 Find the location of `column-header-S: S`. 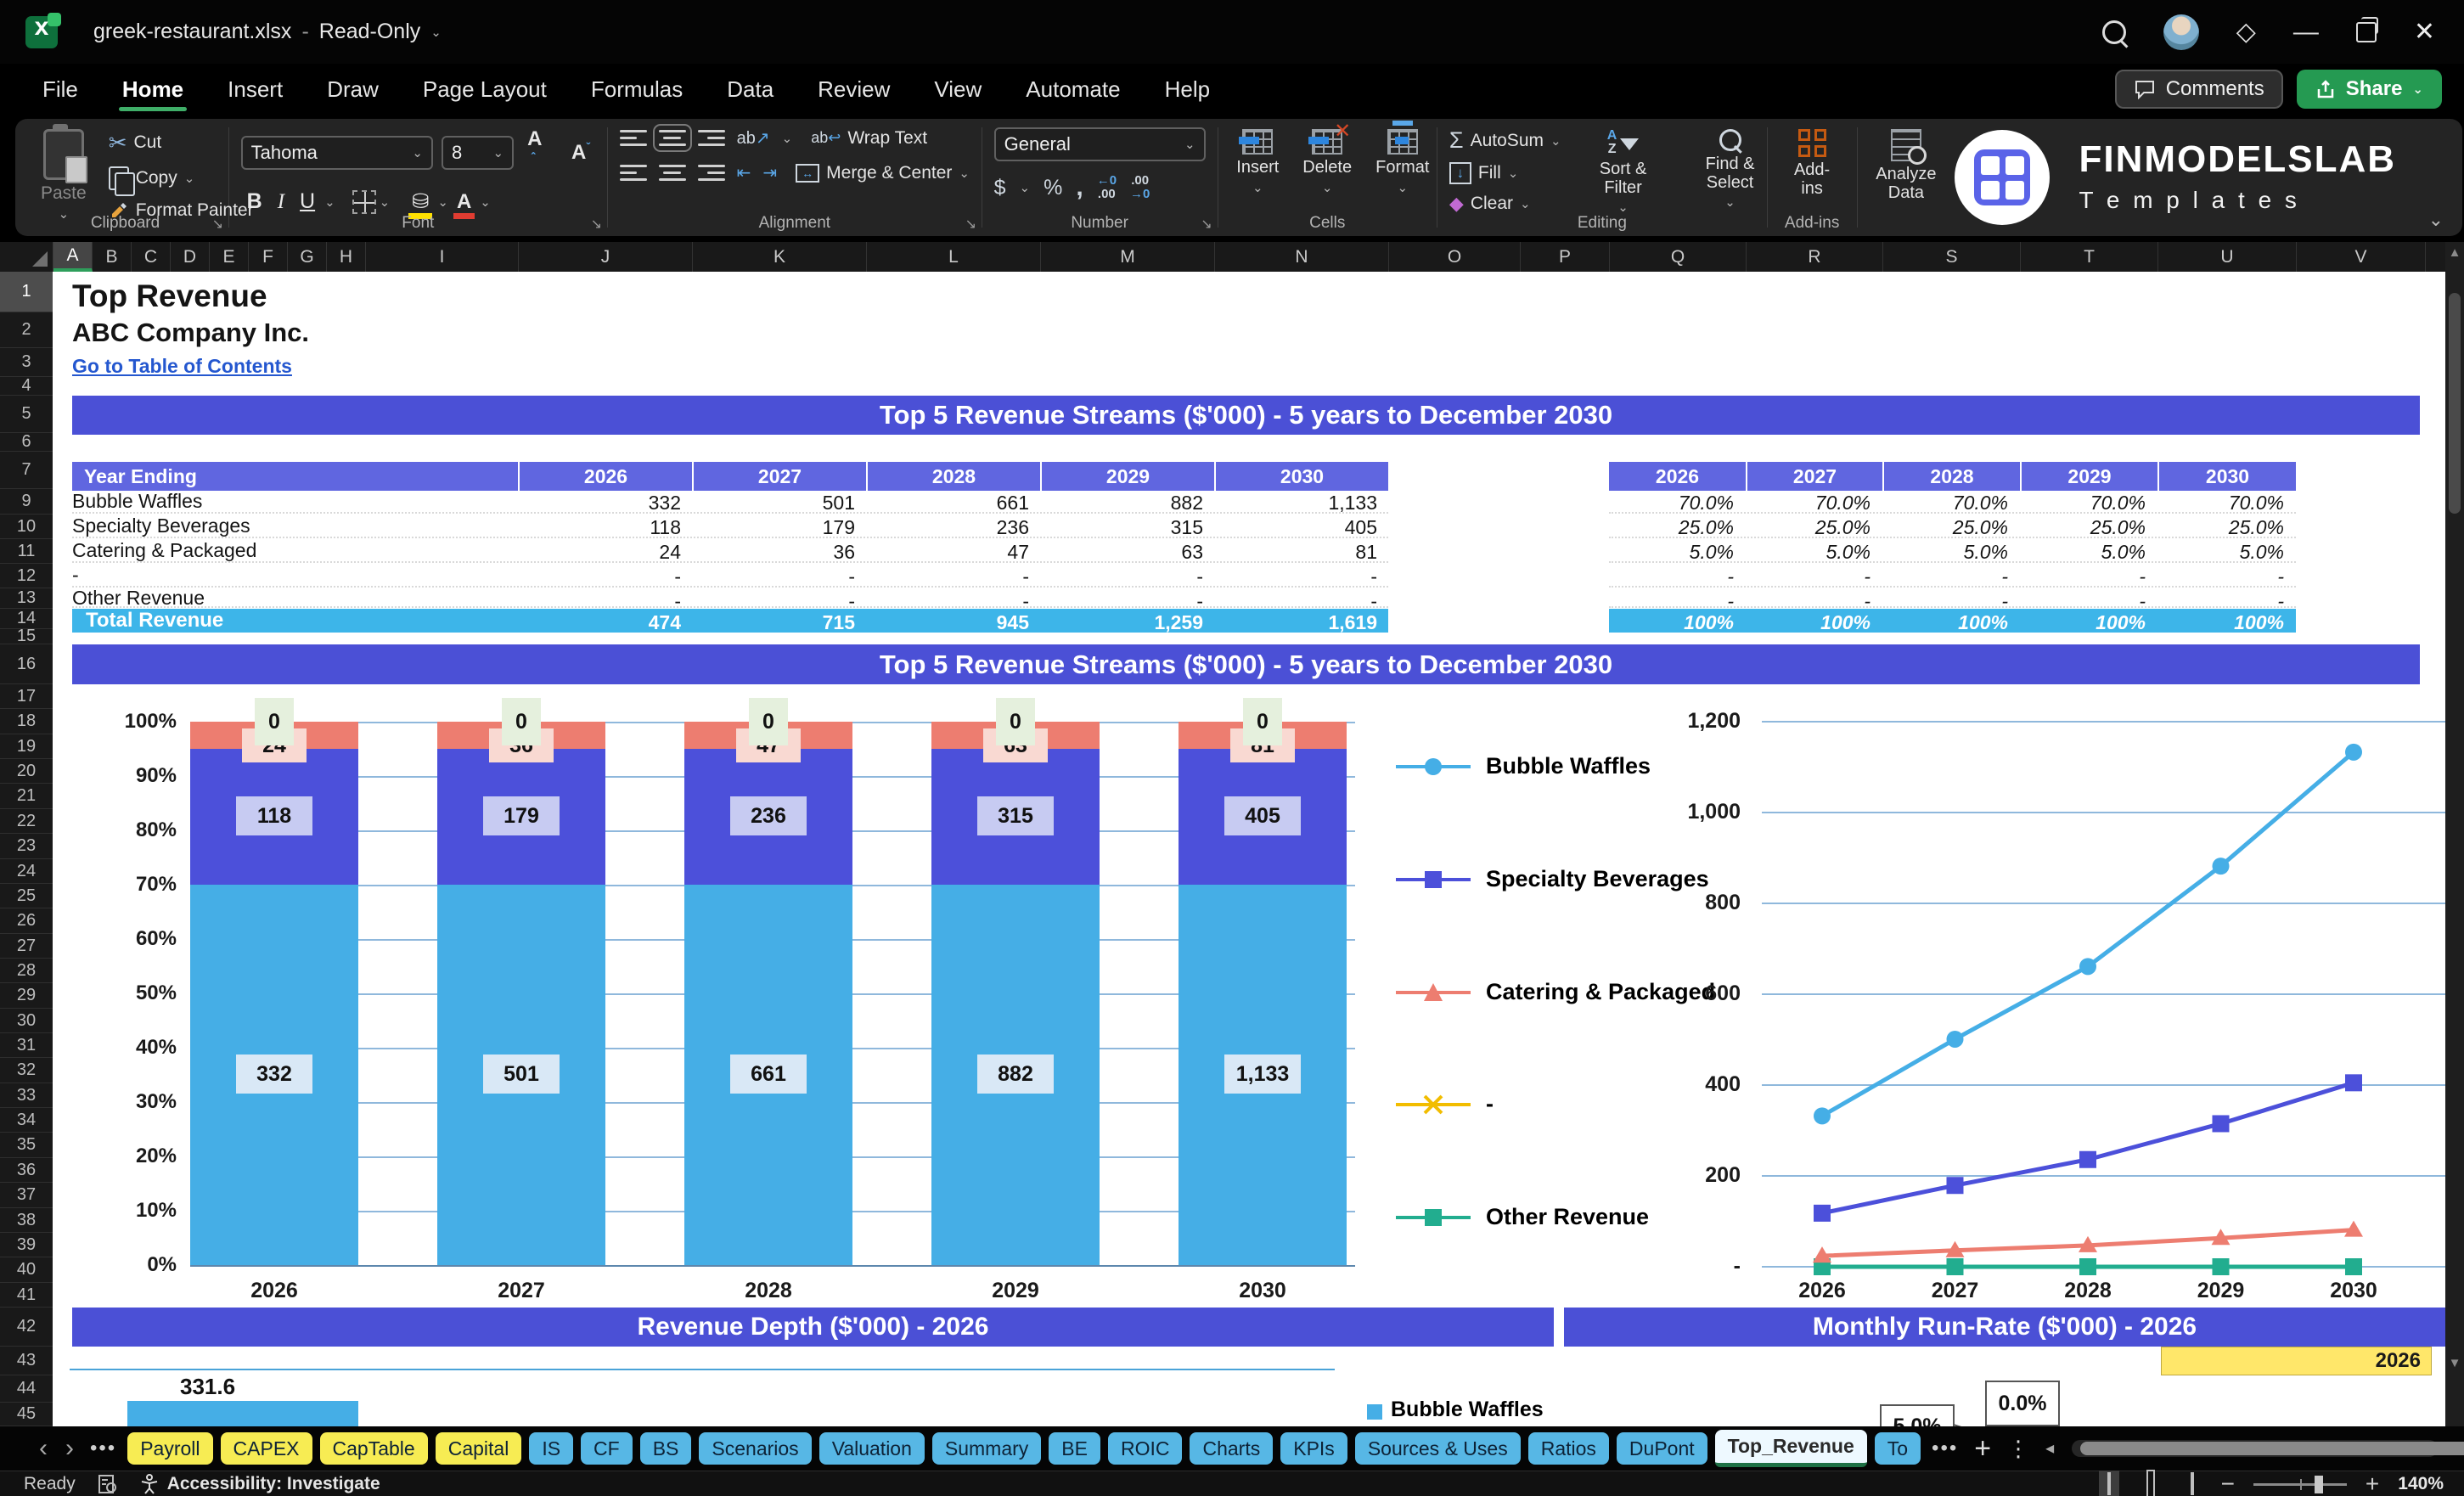

column-header-S: S is located at coordinates (1952, 257).